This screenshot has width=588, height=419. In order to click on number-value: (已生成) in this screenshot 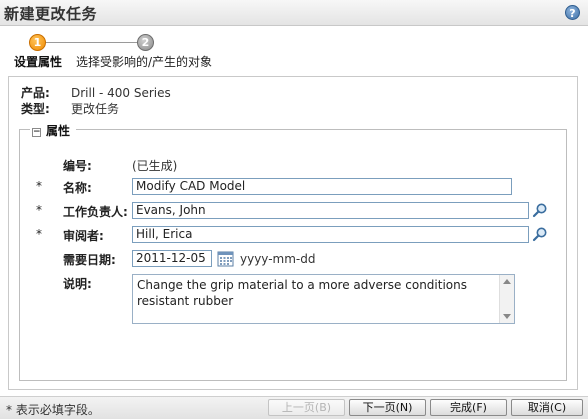, I will do `click(155, 166)`.